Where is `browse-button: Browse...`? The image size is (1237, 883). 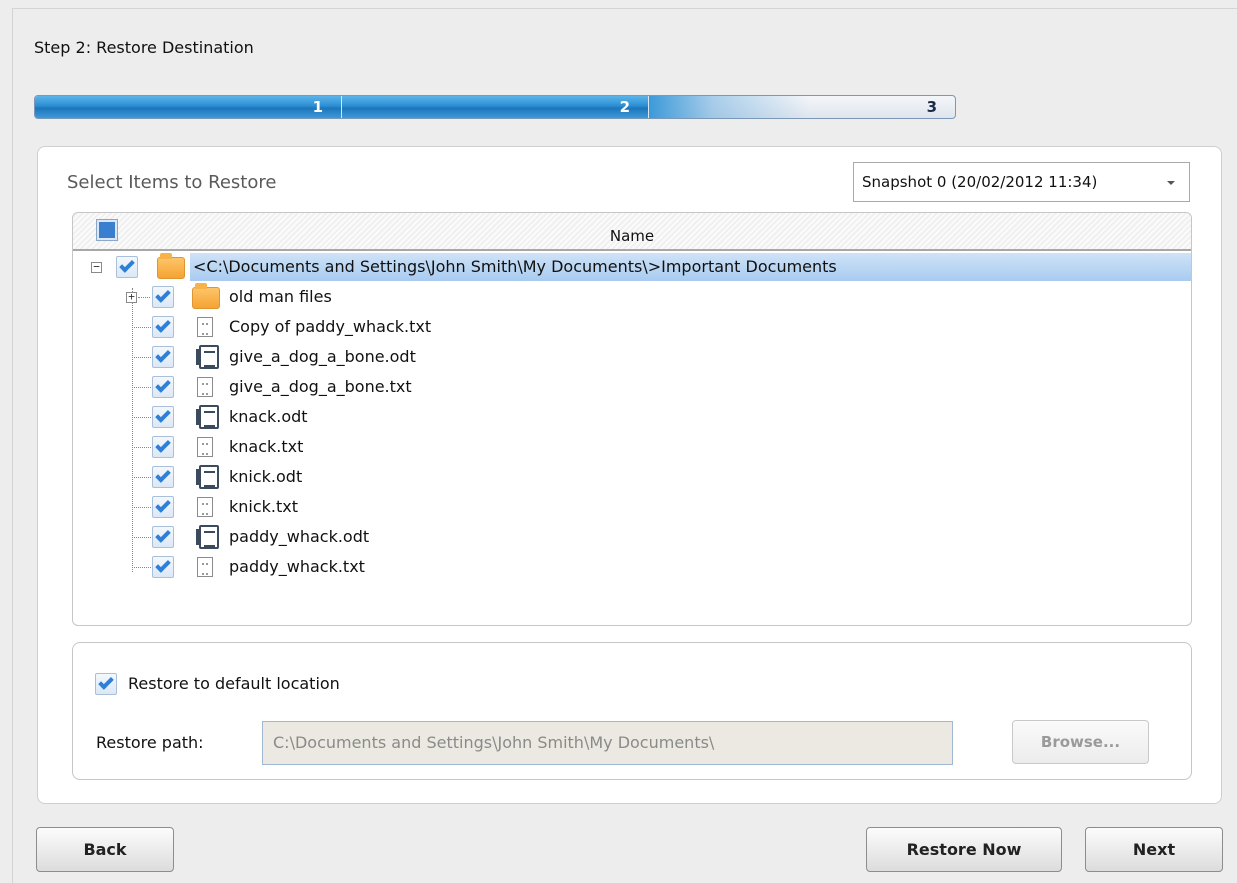
browse-button: Browse... is located at coordinates (1080, 742).